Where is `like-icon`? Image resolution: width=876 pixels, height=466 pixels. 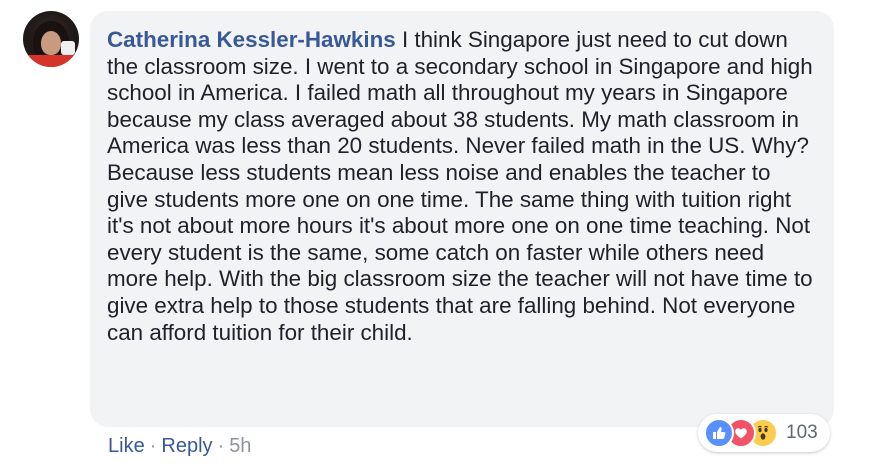
like-icon is located at coordinates (719, 433).